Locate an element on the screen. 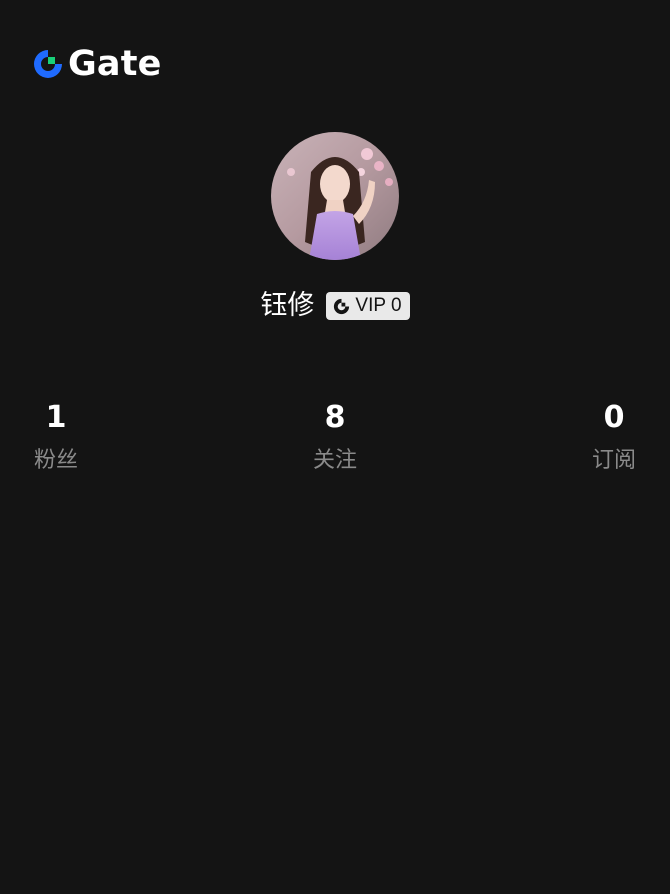  followers-count: 1 is located at coordinates (56, 417).